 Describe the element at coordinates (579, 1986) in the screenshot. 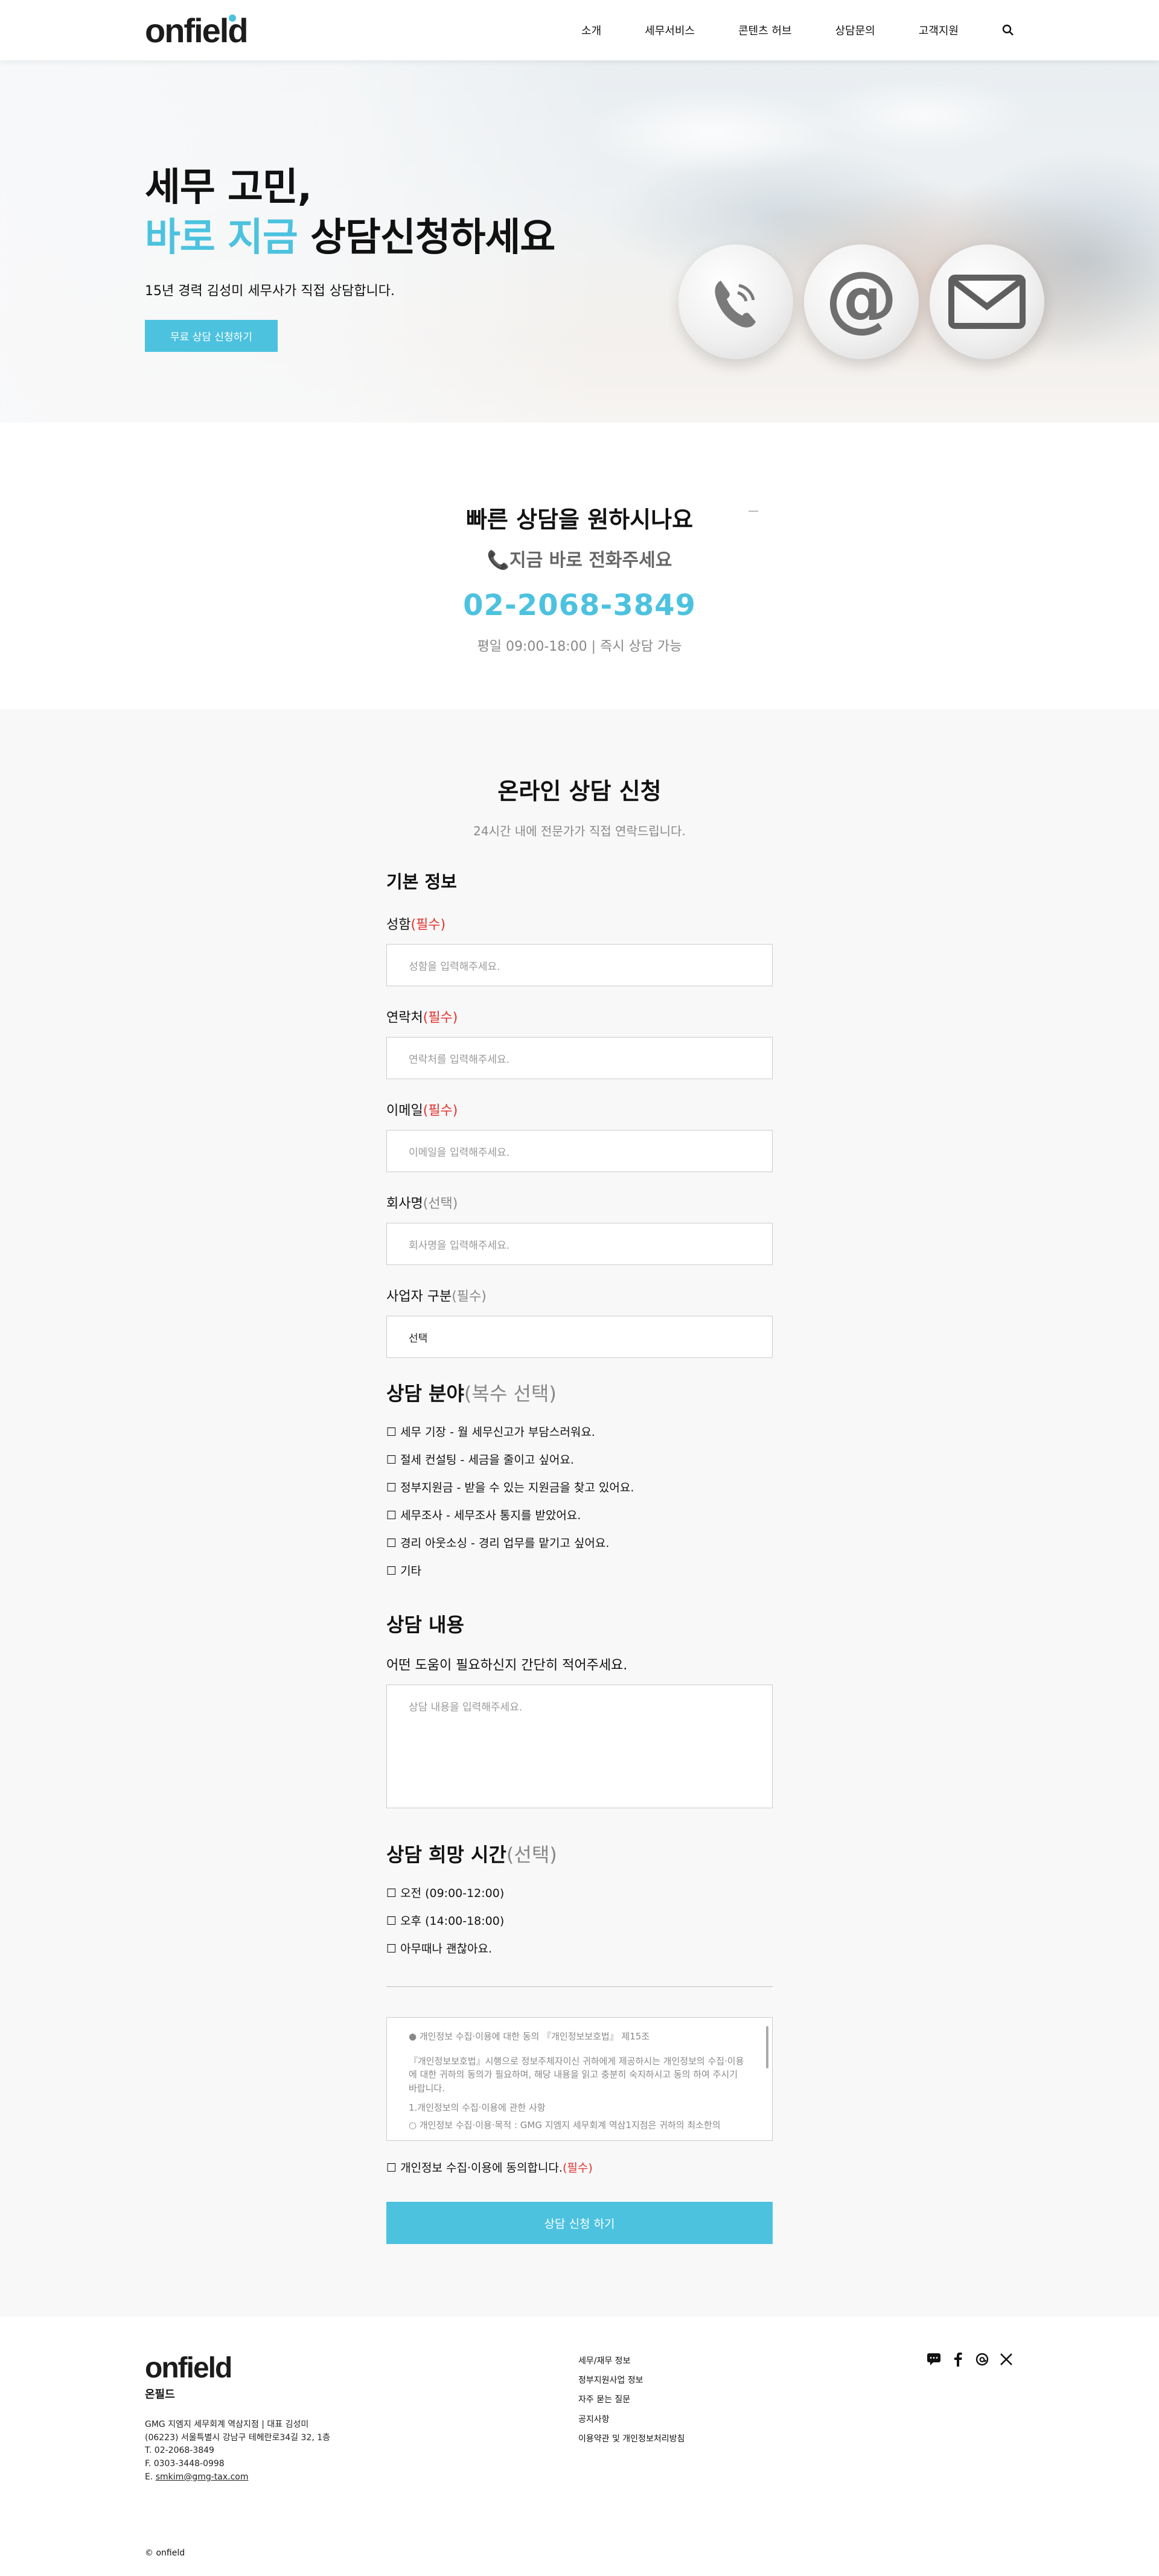

I see `divider` at that location.